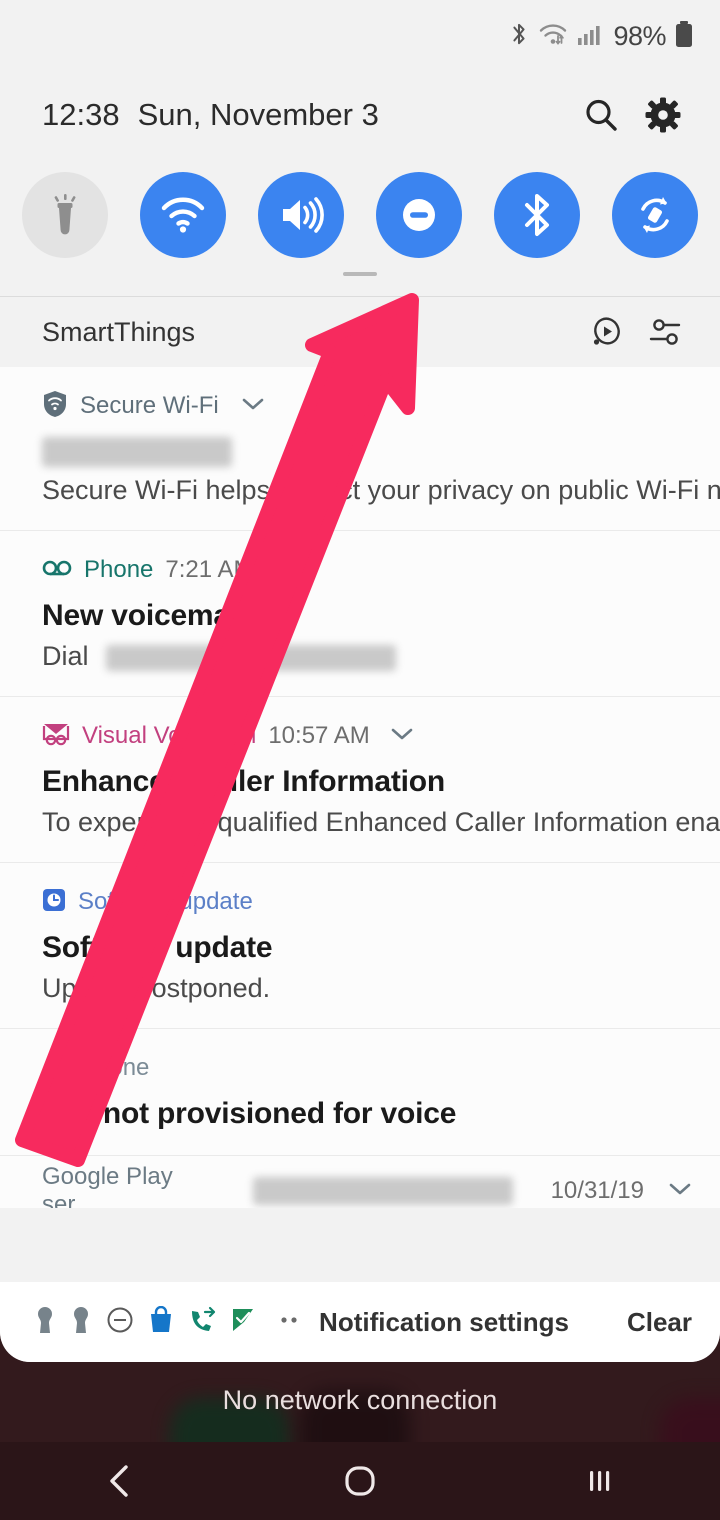 This screenshot has width=720, height=1520. What do you see at coordinates (149, 405) in the screenshot?
I see `notification-app-name: Secure Wi-Fi` at bounding box center [149, 405].